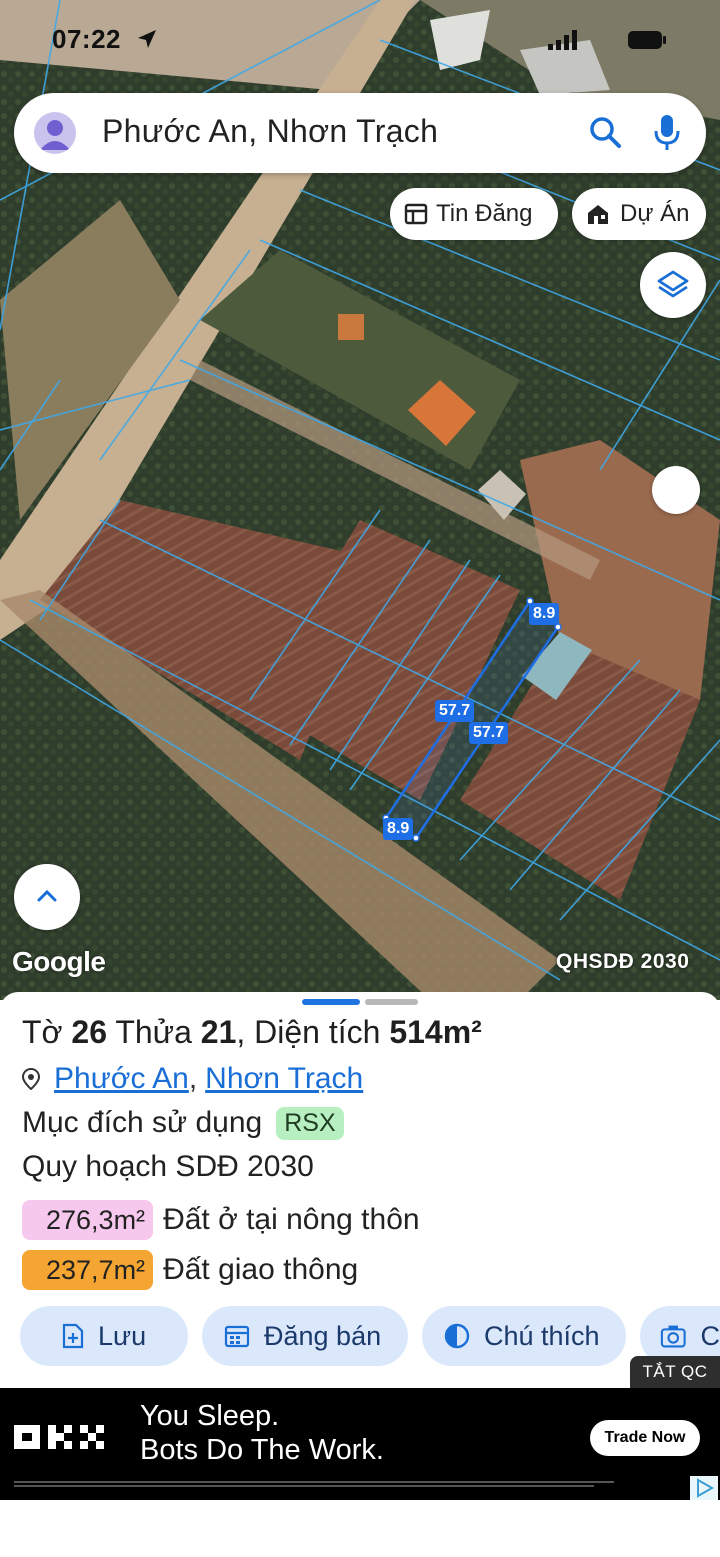  I want to click on pager-indicator-active, so click(331, 1002).